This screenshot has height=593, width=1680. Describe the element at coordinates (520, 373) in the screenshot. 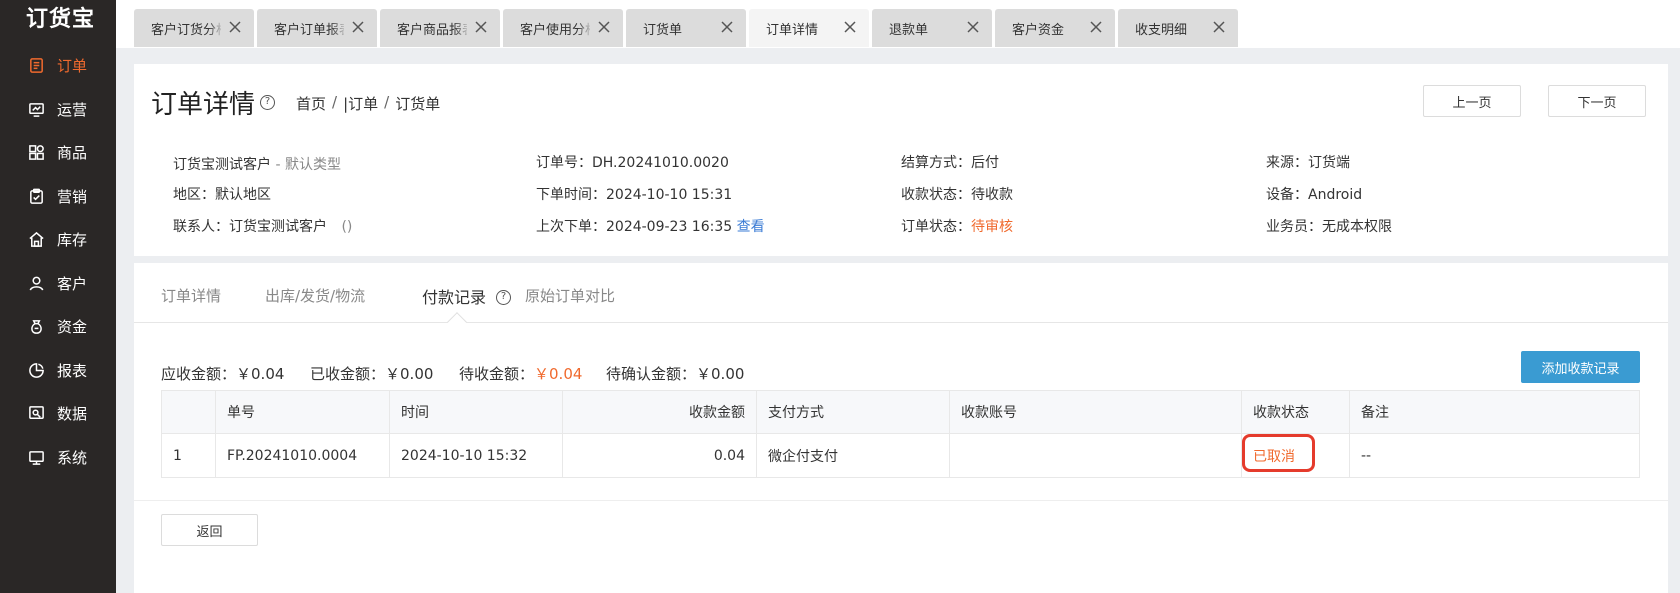

I see `pending-amount: 待收金额：￥0.04` at that location.